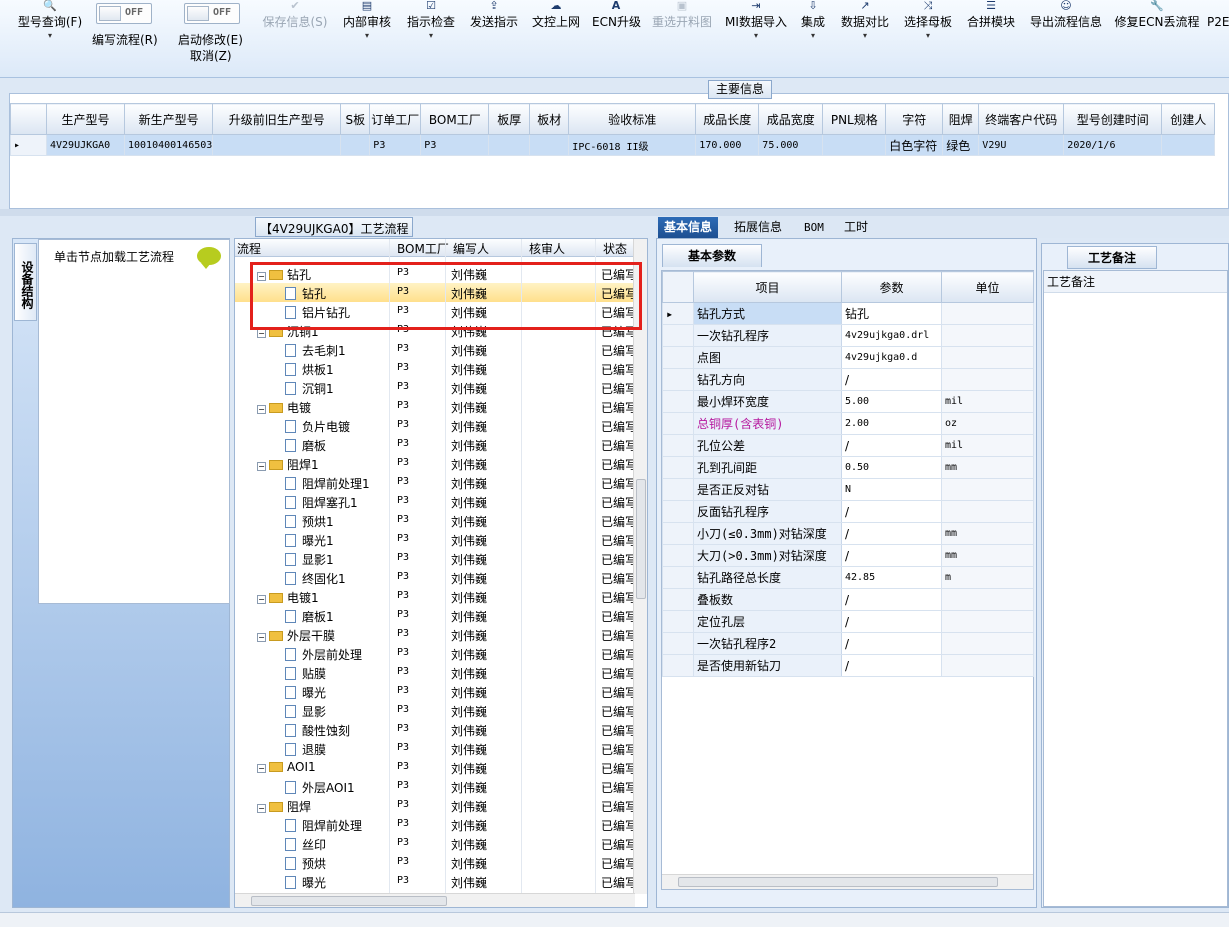 The image size is (1229, 927). Describe the element at coordinates (435, 653) in the screenshot. I see `flow-tree-row: 外层前处理 P3 刘伟巍 已编写` at that location.